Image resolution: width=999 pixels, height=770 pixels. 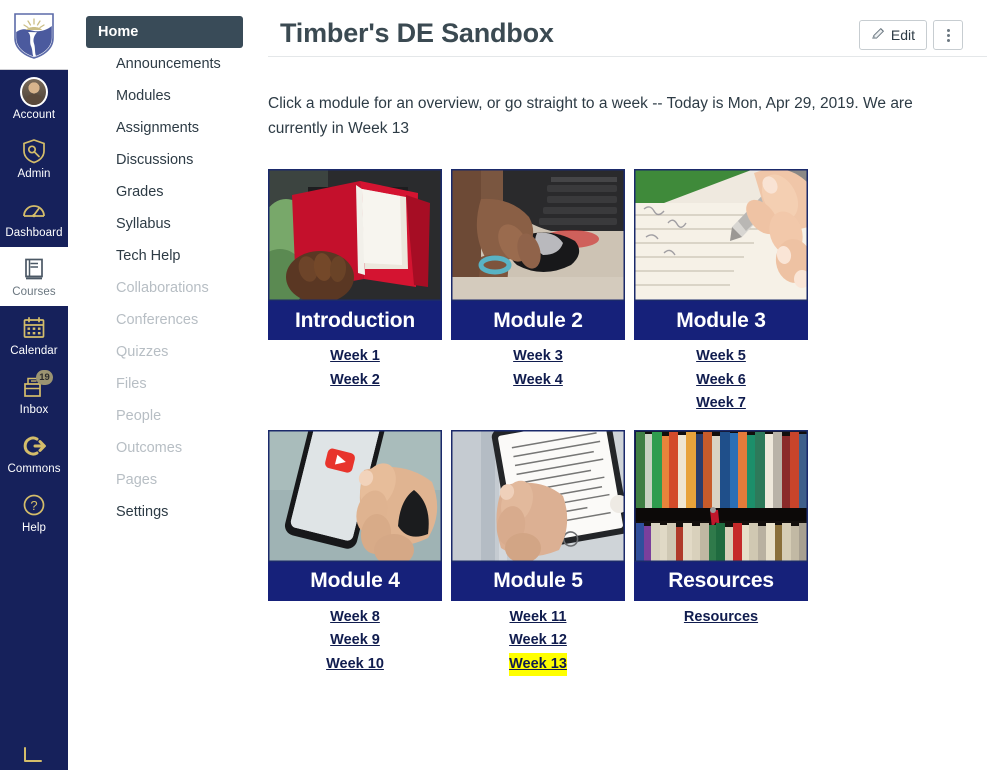 I want to click on week-link: Week 7, so click(x=721, y=404).